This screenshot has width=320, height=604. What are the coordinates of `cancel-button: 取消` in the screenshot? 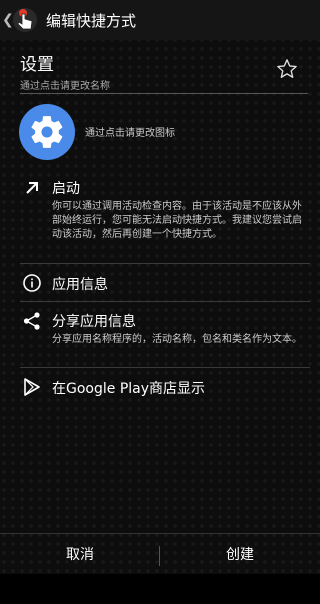 It's located at (80, 554).